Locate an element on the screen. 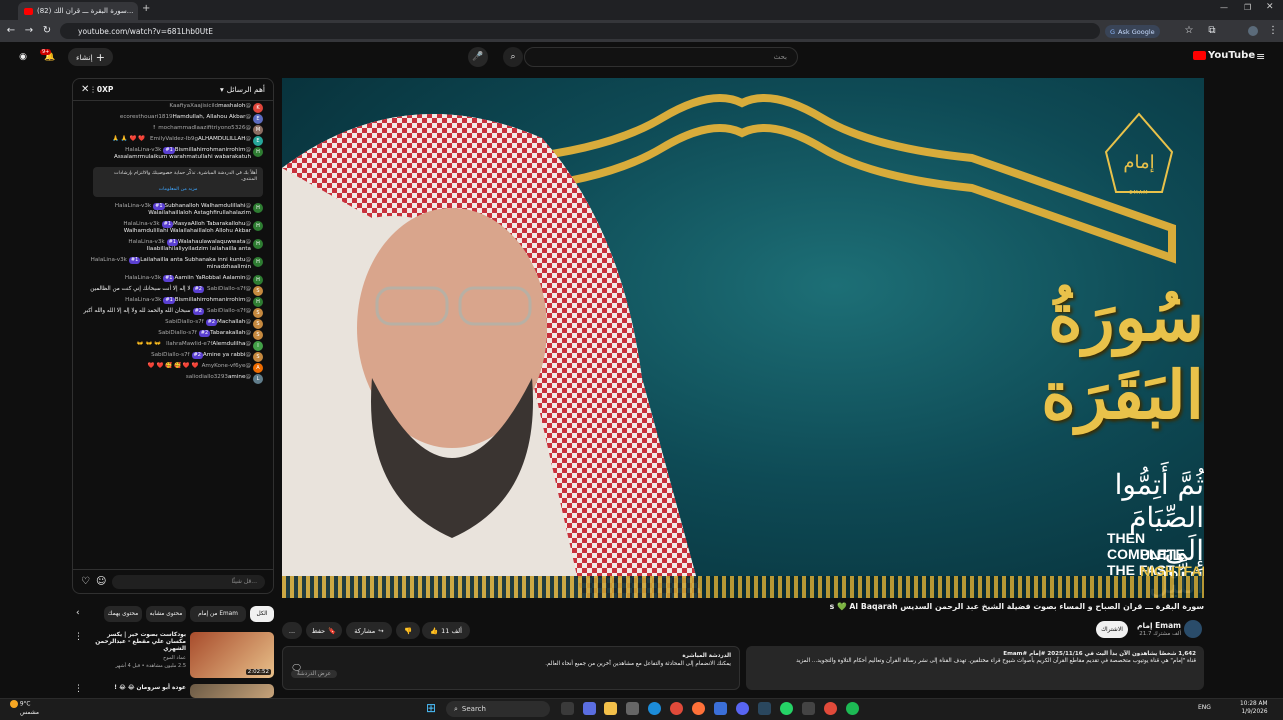 The width and height of the screenshot is (1283, 720). save-button: حفظ 🔖 is located at coordinates (324, 630).